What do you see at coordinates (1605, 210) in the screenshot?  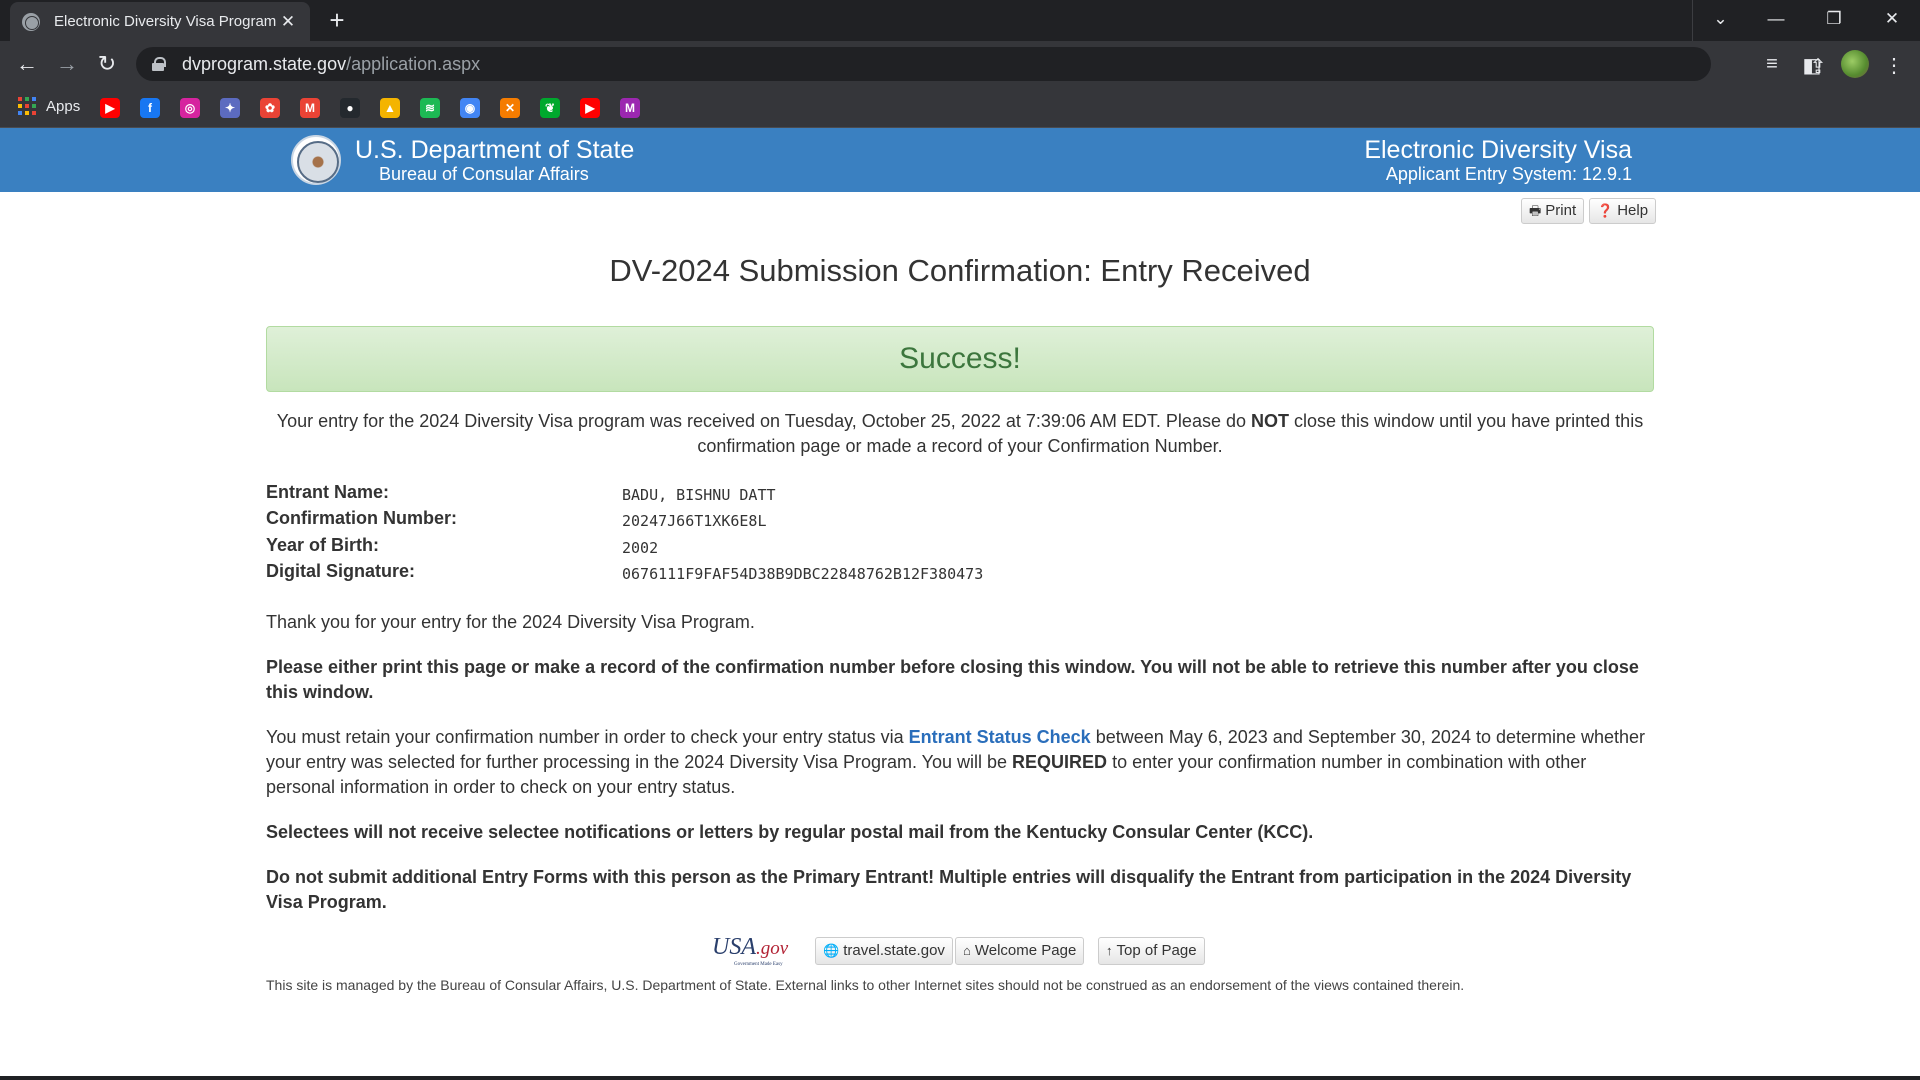 I see `question-circle-icon: ❓` at bounding box center [1605, 210].